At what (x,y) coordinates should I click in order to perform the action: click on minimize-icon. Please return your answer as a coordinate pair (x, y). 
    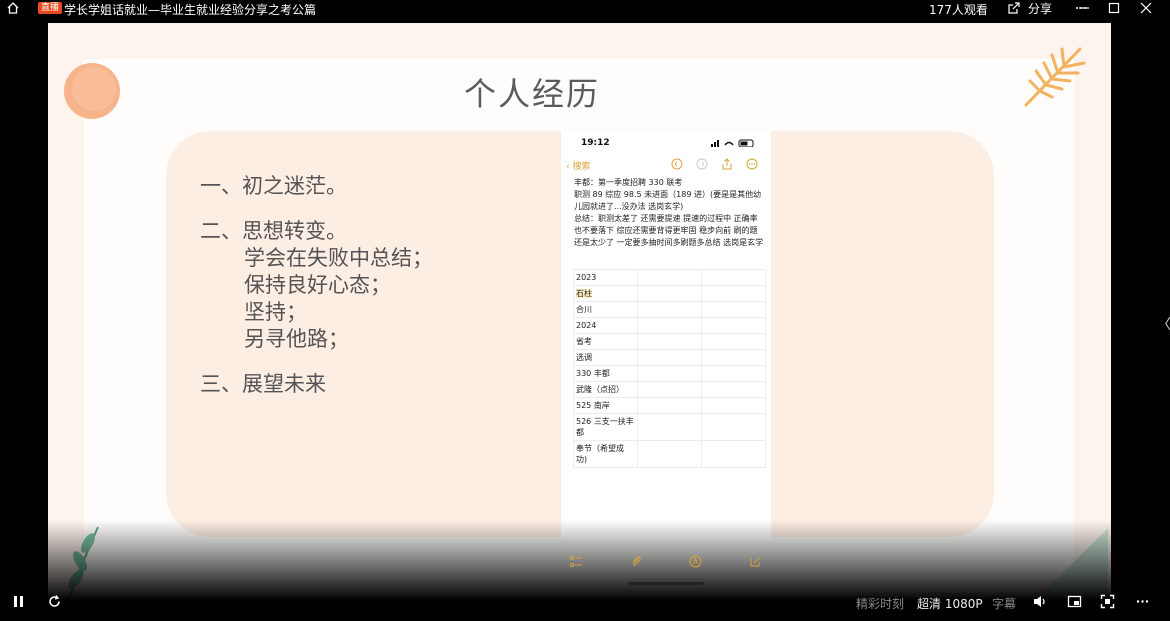
    Looking at the image, I should click on (1084, 8).